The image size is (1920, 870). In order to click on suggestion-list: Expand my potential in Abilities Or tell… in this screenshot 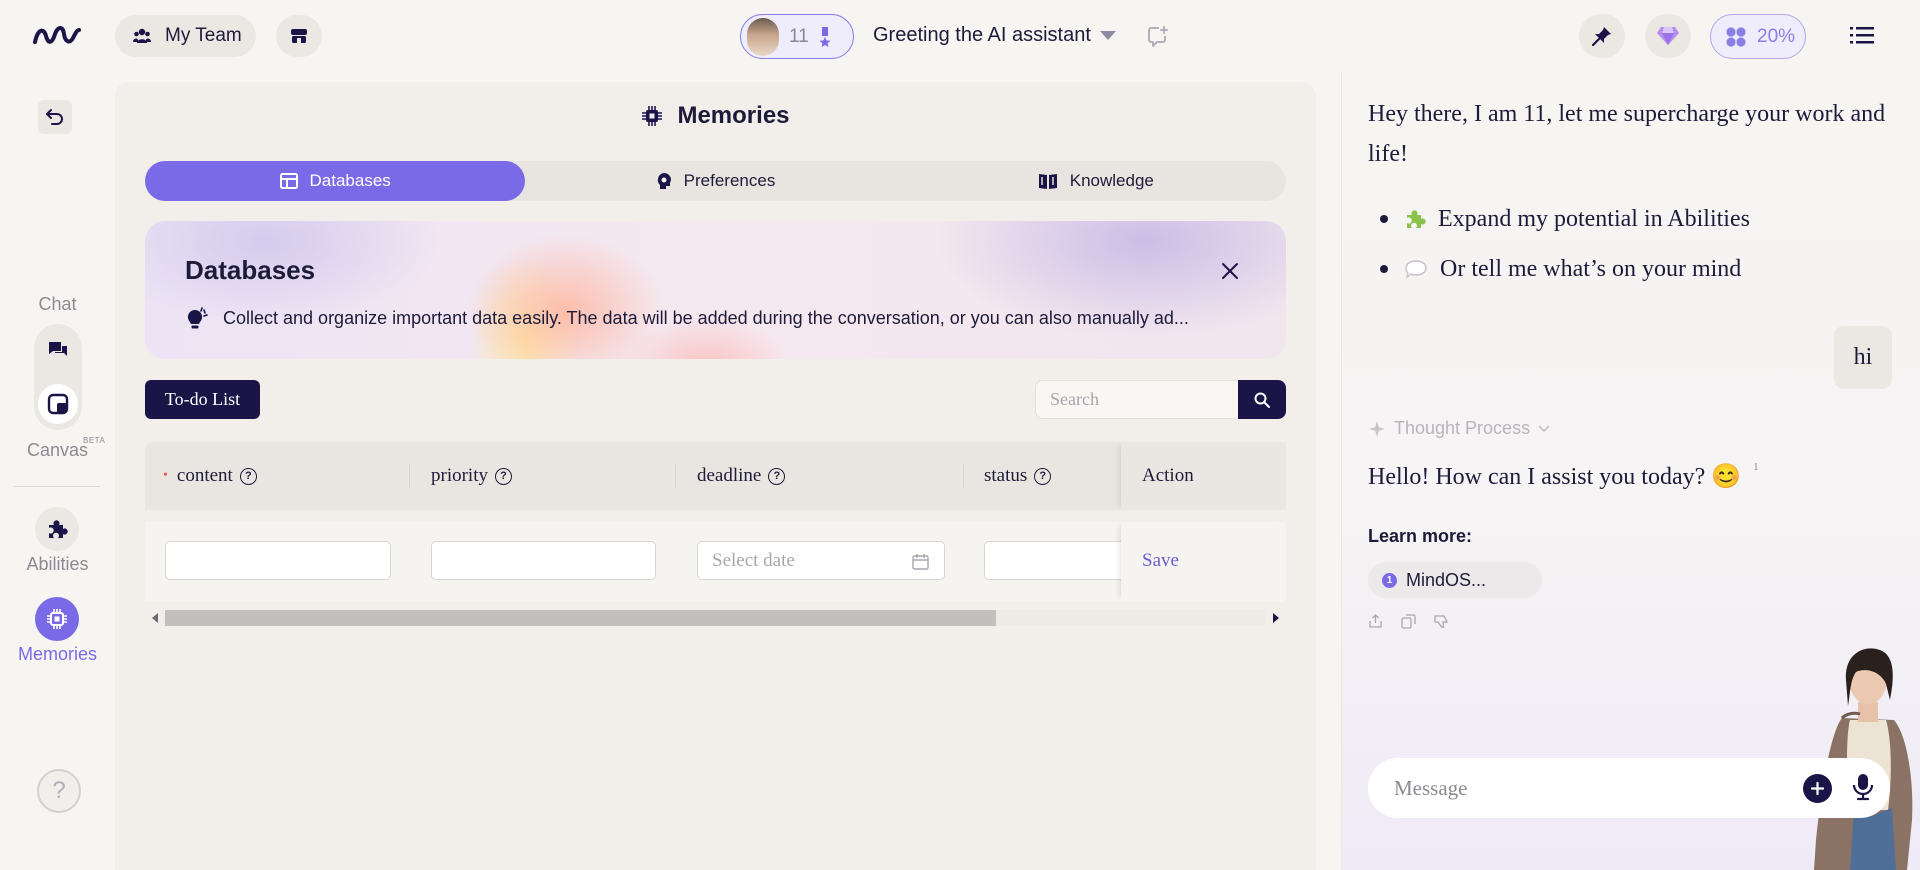, I will do `click(1559, 244)`.